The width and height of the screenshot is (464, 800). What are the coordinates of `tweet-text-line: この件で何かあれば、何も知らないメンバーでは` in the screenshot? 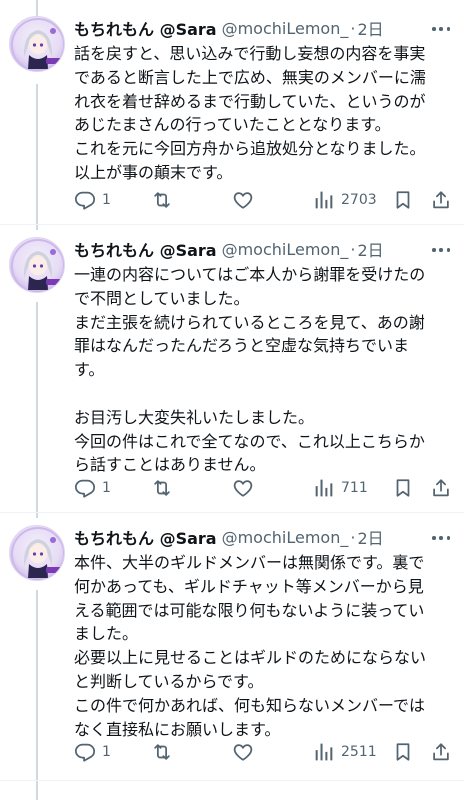 It's located at (250, 705).